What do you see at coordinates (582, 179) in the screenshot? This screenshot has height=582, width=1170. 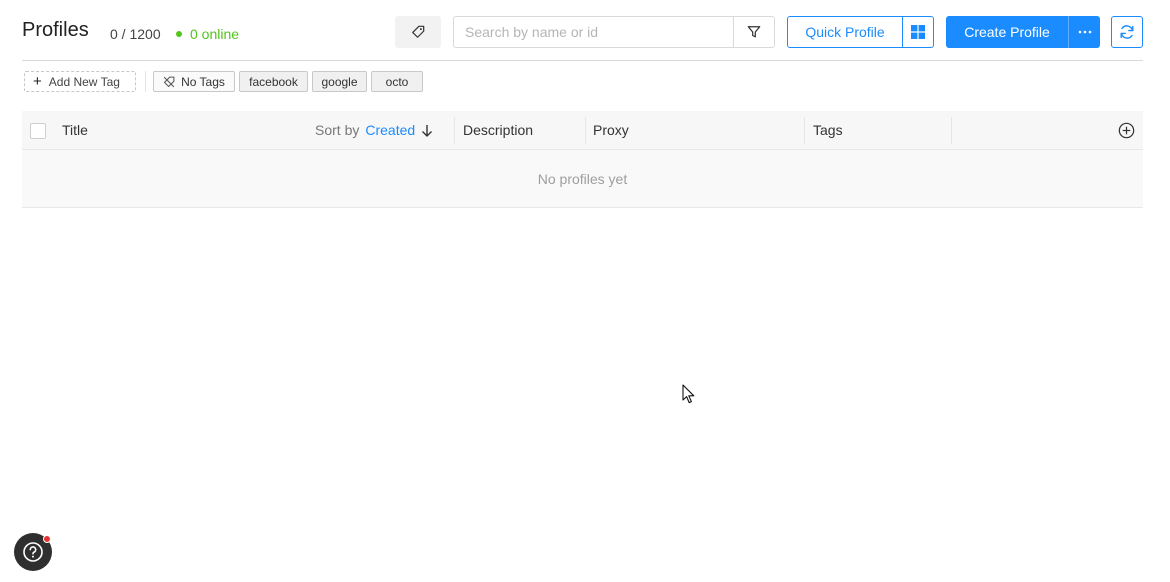 I see `empty-state-row: No profiles yet` at bounding box center [582, 179].